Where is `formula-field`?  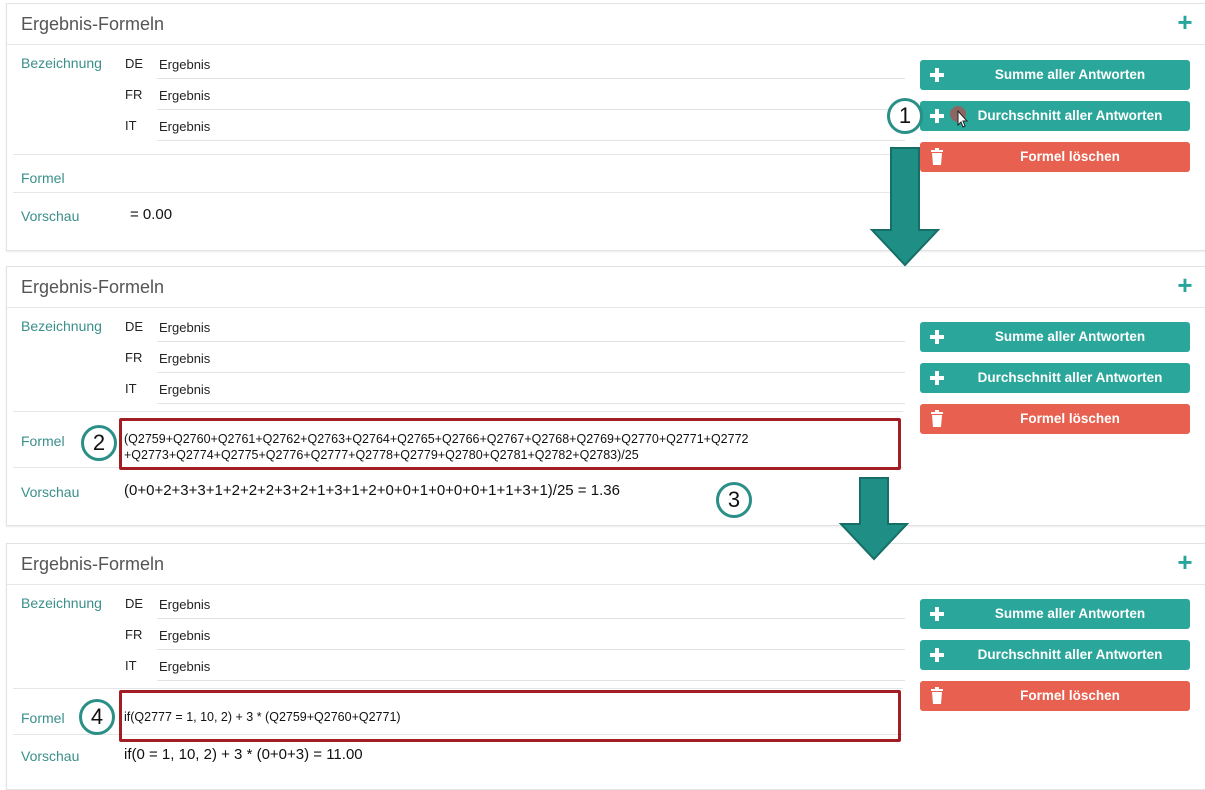
formula-field is located at coordinates (509, 179).